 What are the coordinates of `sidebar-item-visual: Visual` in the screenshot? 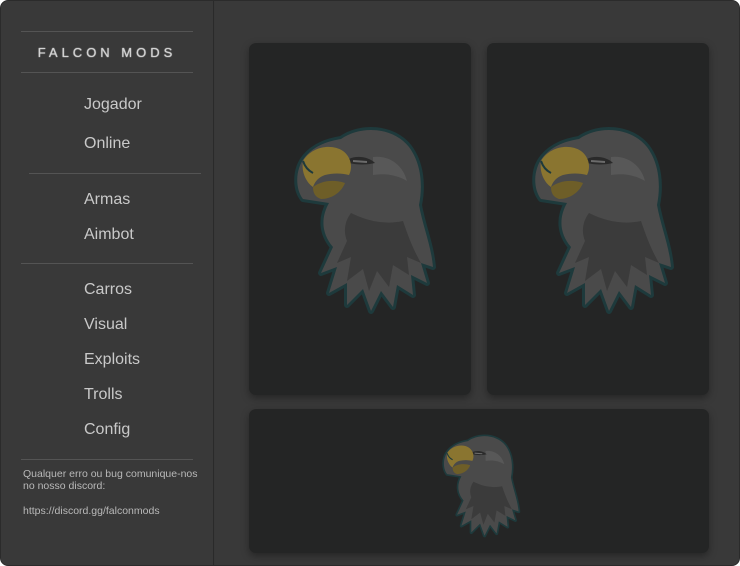 It's located at (105, 325).